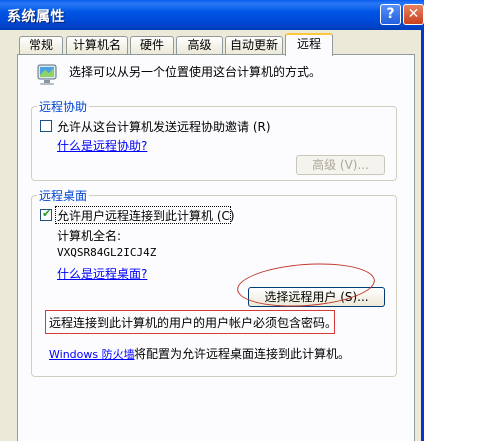 This screenshot has width=494, height=441. Describe the element at coordinates (46, 126) in the screenshot. I see `remote-assistance-checkbox` at that location.